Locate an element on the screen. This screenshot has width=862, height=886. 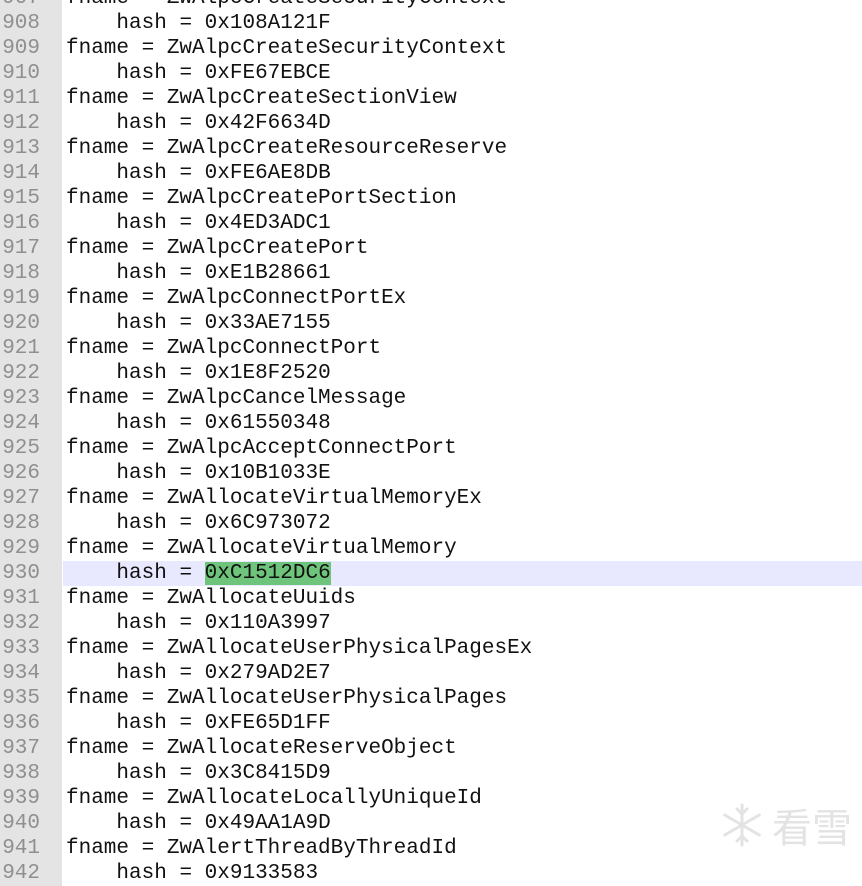
code-line: 922 hash = 0x1E8F2520 is located at coordinates (431, 373).